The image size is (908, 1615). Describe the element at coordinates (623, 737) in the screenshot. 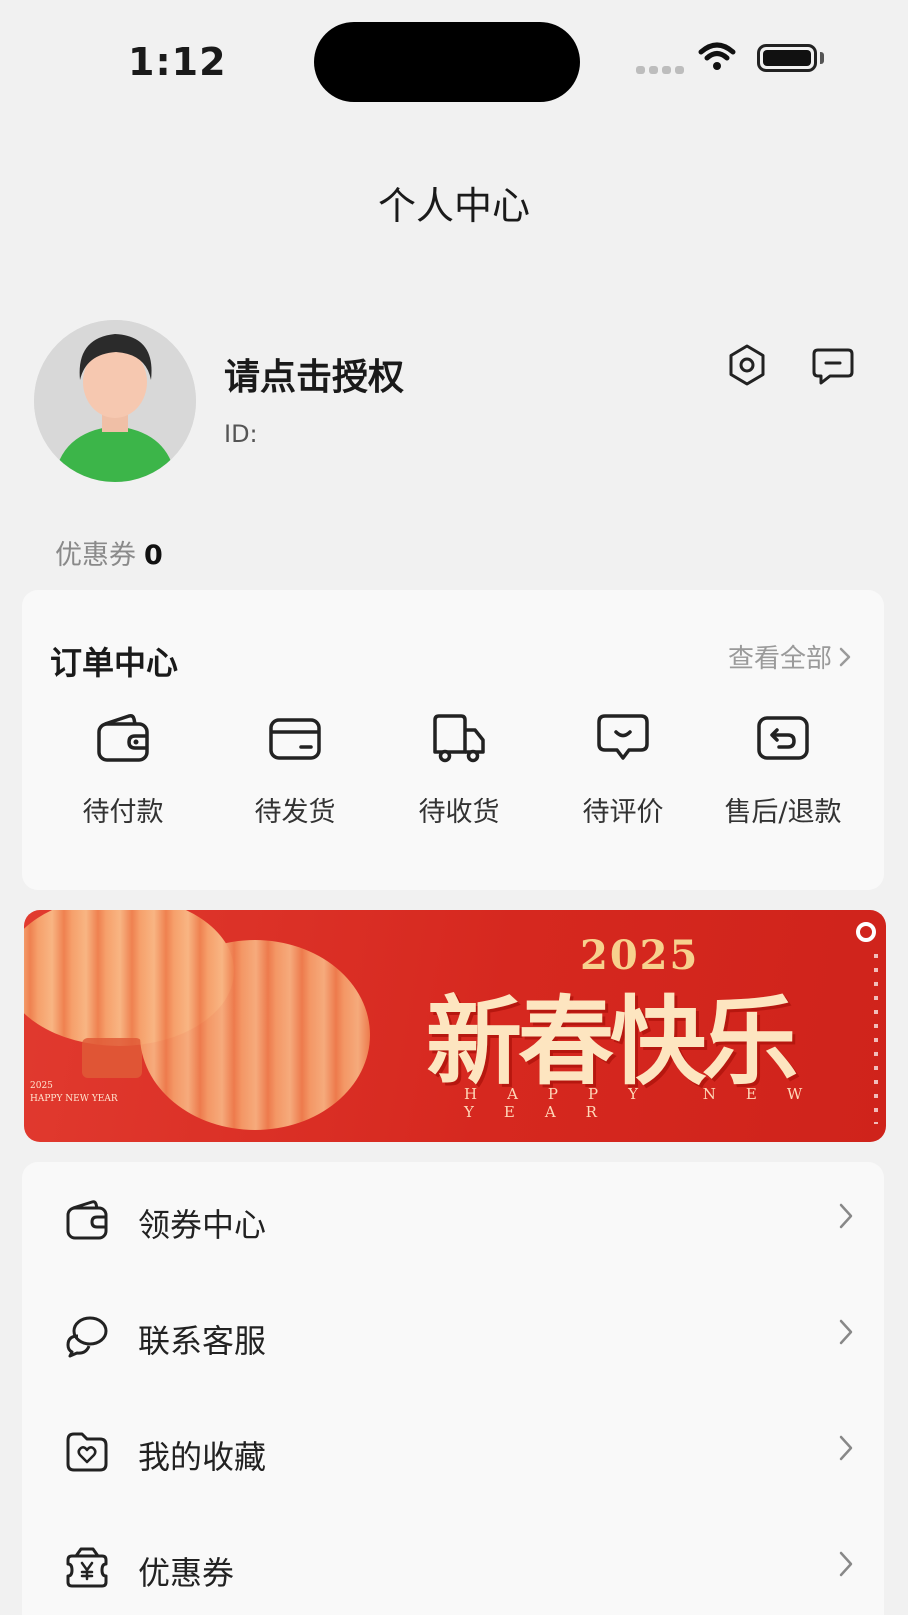

I see `comment-icon` at that location.